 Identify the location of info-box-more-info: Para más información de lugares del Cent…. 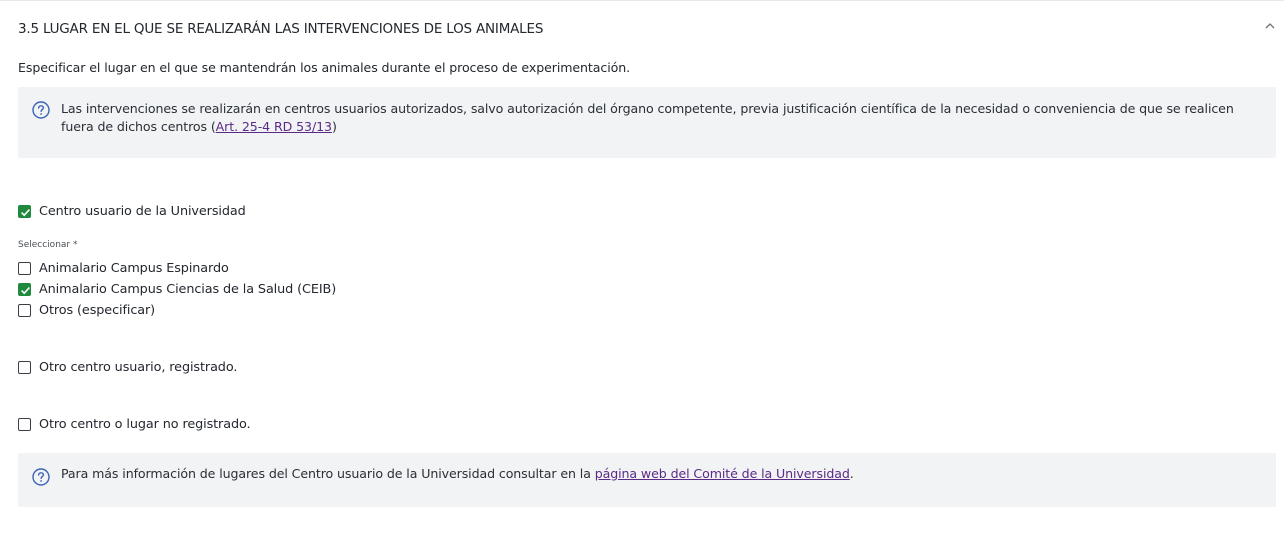
(647, 480).